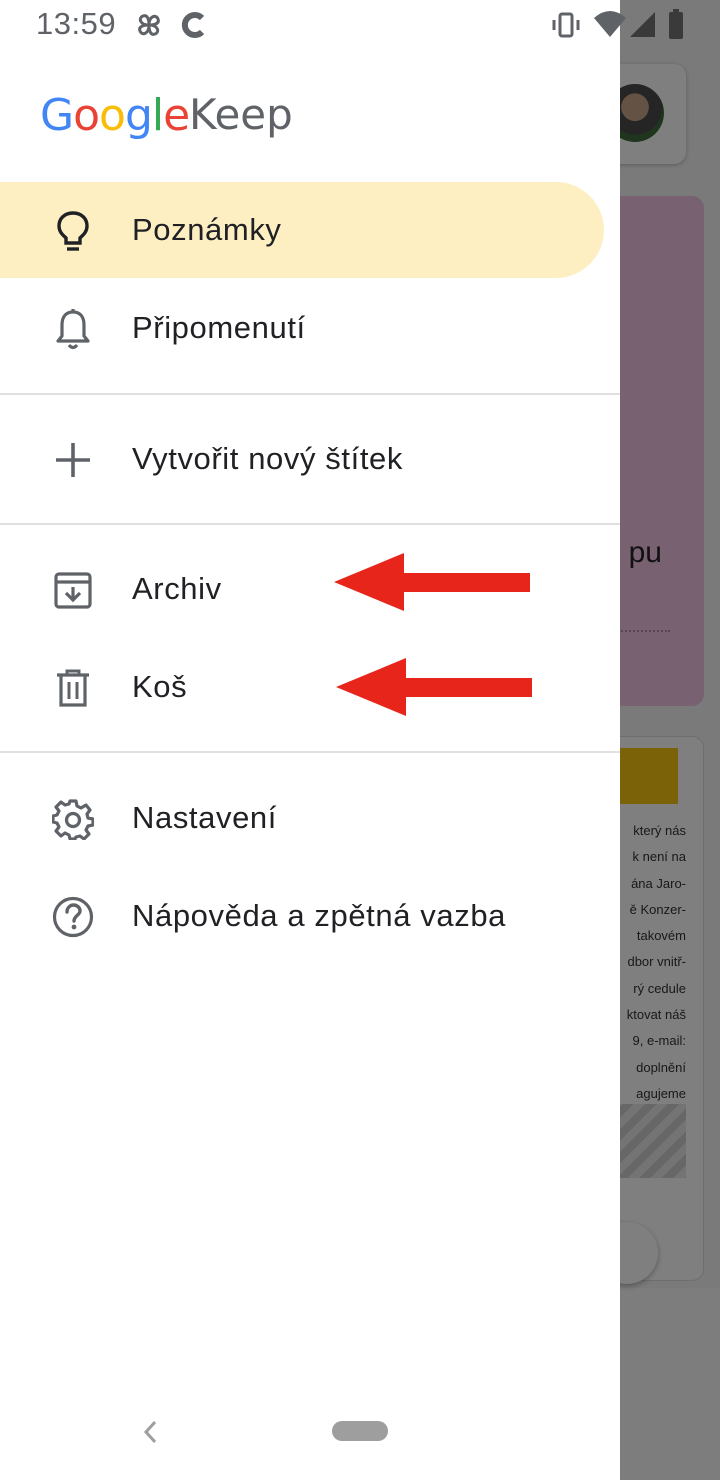 This screenshot has width=720, height=1480. Describe the element at coordinates (676, 24) in the screenshot. I see `battery-icon` at that location.